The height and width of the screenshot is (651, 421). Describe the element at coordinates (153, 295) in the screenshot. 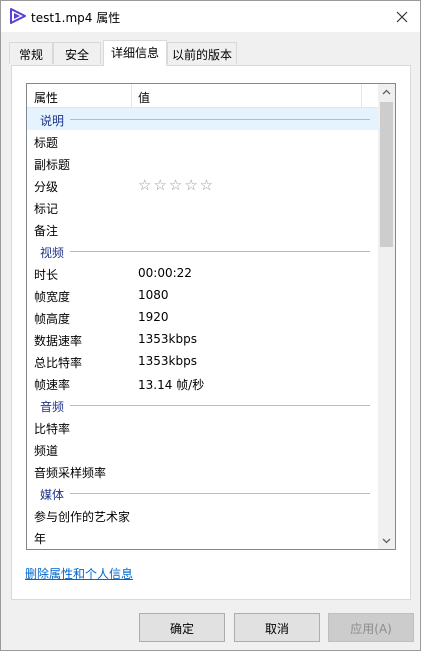

I see `property-value: 1080` at that location.